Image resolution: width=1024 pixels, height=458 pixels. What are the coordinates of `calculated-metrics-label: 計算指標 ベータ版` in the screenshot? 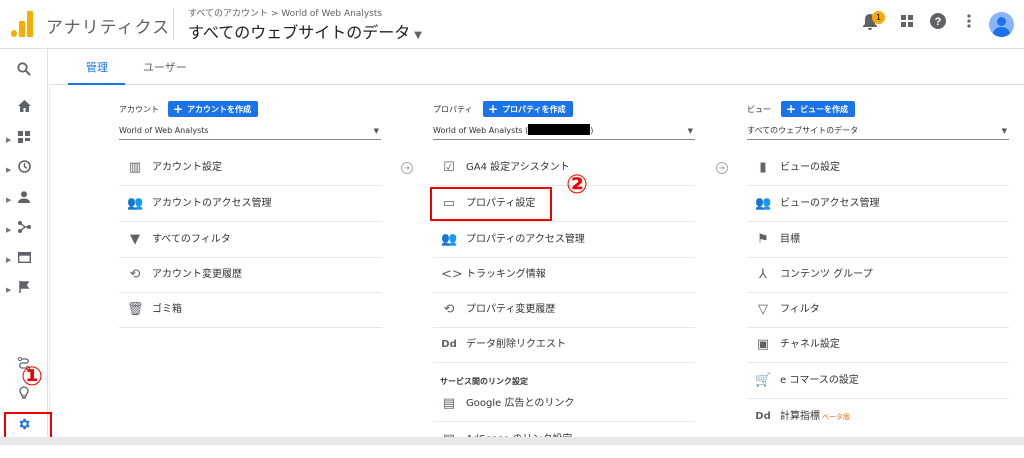 It's located at (815, 417).